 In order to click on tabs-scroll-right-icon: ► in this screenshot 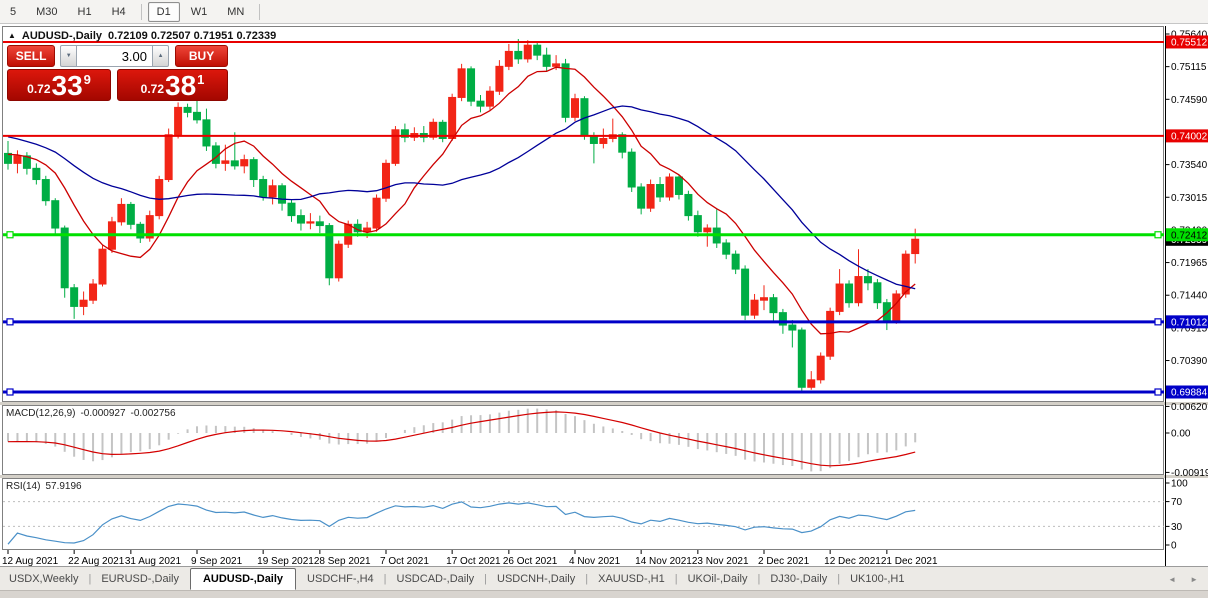, I will do `click(1194, 579)`.